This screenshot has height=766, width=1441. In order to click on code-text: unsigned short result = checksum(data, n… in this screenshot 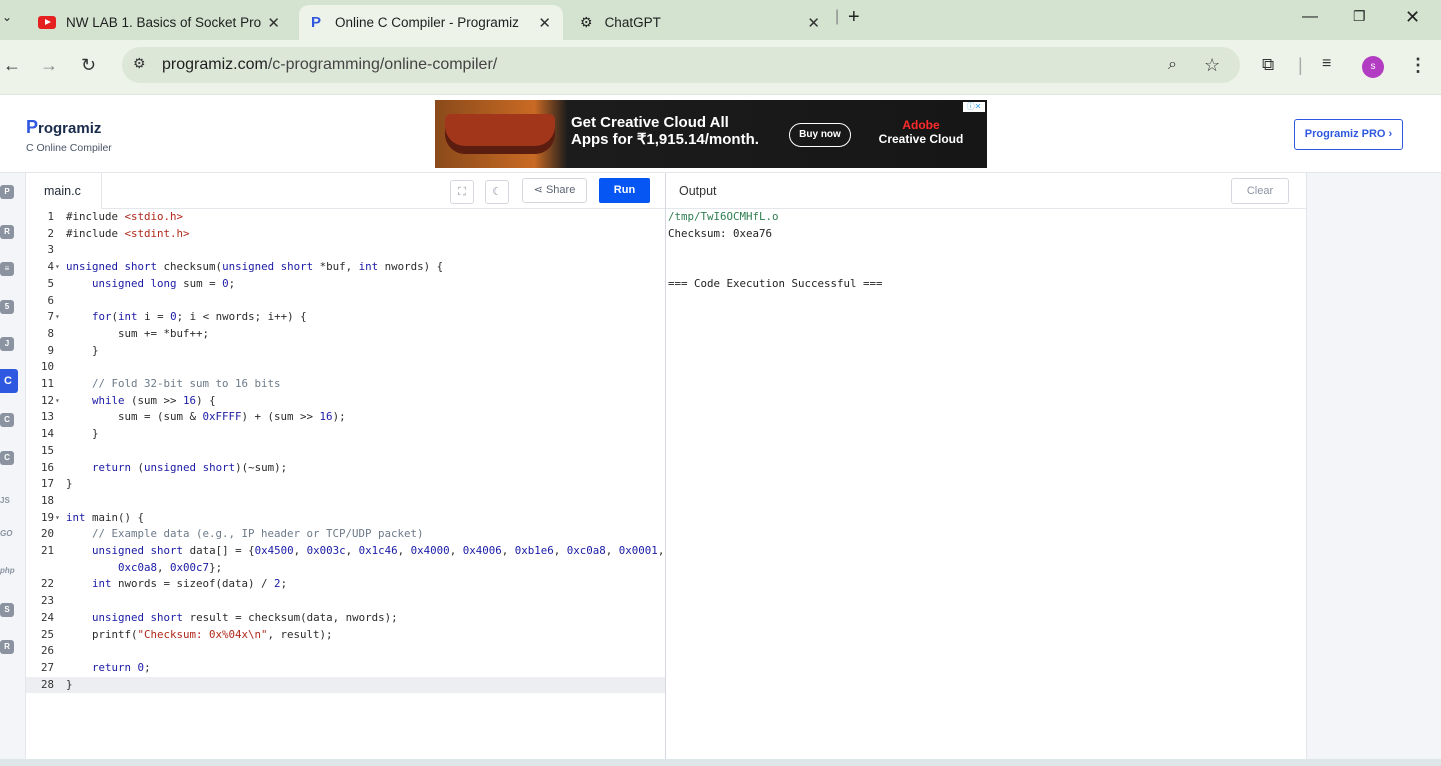, I will do `click(245, 617)`.